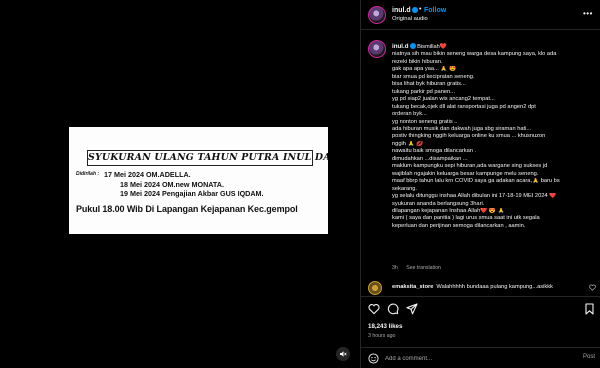 The width and height of the screenshot is (600, 368). What do you see at coordinates (480, 15) in the screenshot?
I see `post-header: inul.d • Follow Original audio •••` at bounding box center [480, 15].